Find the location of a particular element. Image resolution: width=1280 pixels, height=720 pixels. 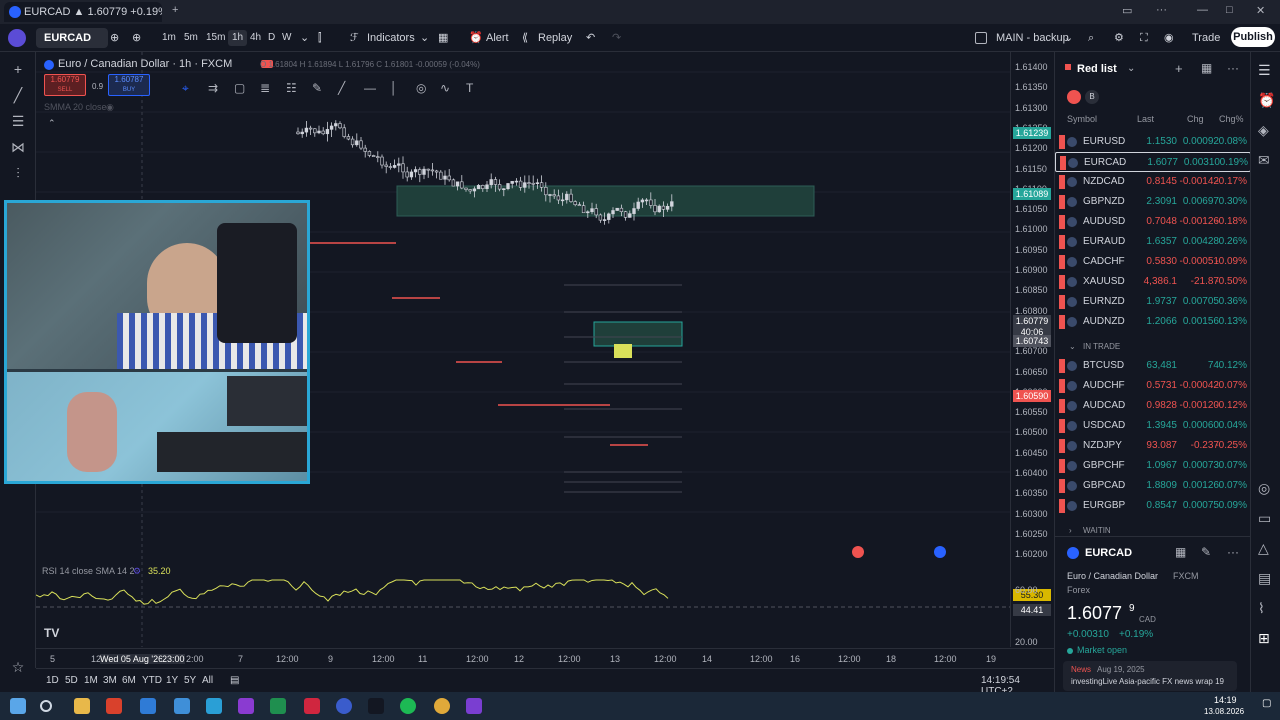

maximize-icon: □ is located at coordinates (1229, 10).